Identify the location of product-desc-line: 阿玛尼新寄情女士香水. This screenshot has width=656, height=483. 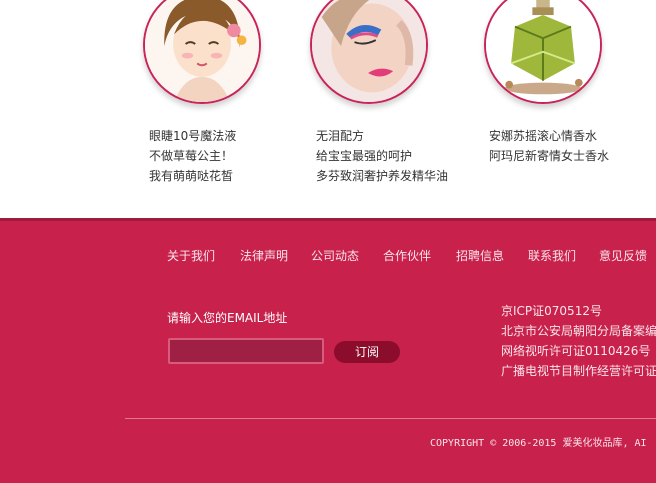
(549, 156).